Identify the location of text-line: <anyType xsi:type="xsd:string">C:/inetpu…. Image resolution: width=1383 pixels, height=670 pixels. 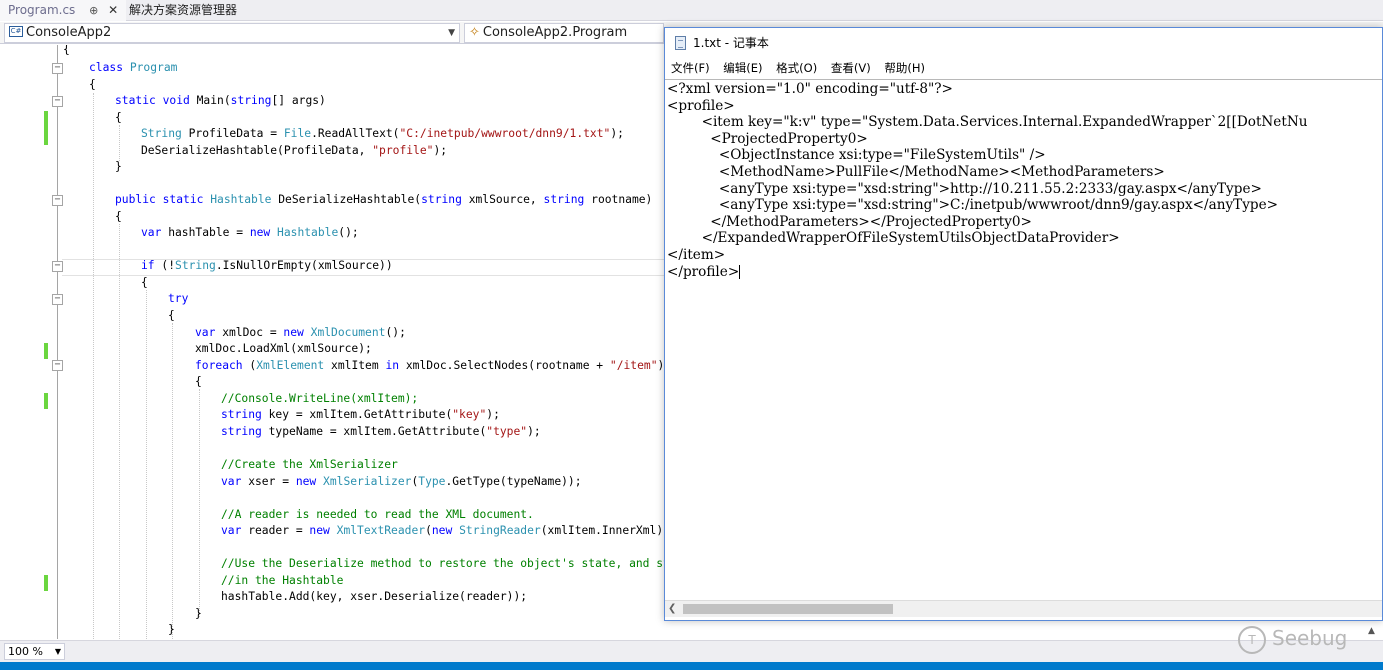
(973, 205).